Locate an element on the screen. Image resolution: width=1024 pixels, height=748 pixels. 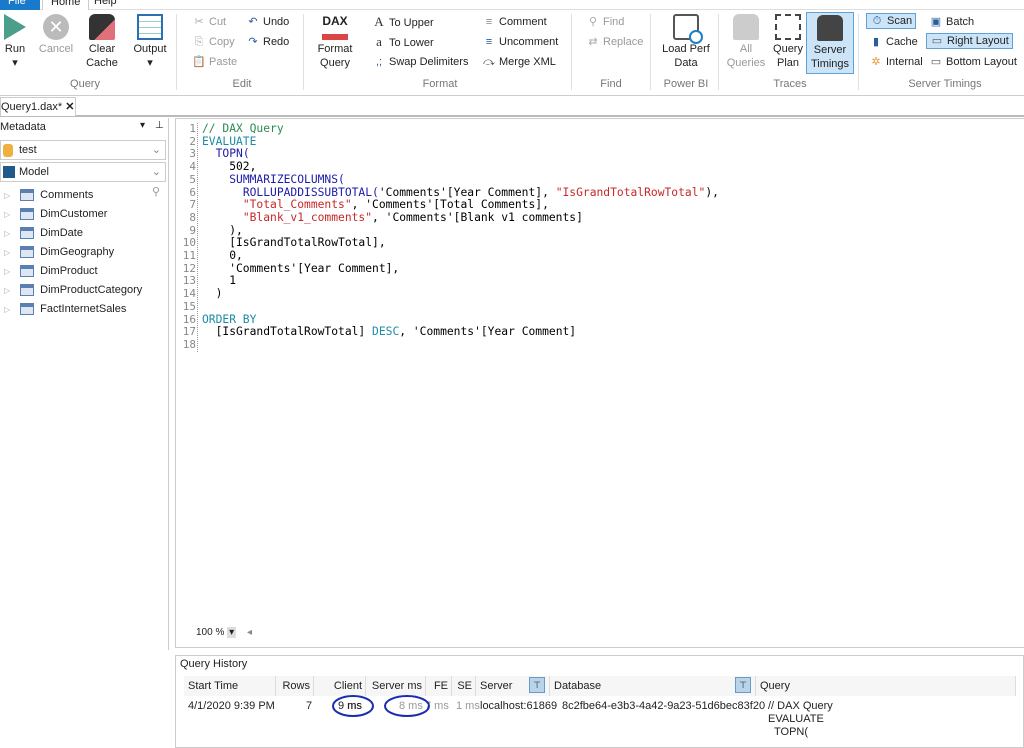
table-item: ▷ Comments is located at coordinates (48, 195).